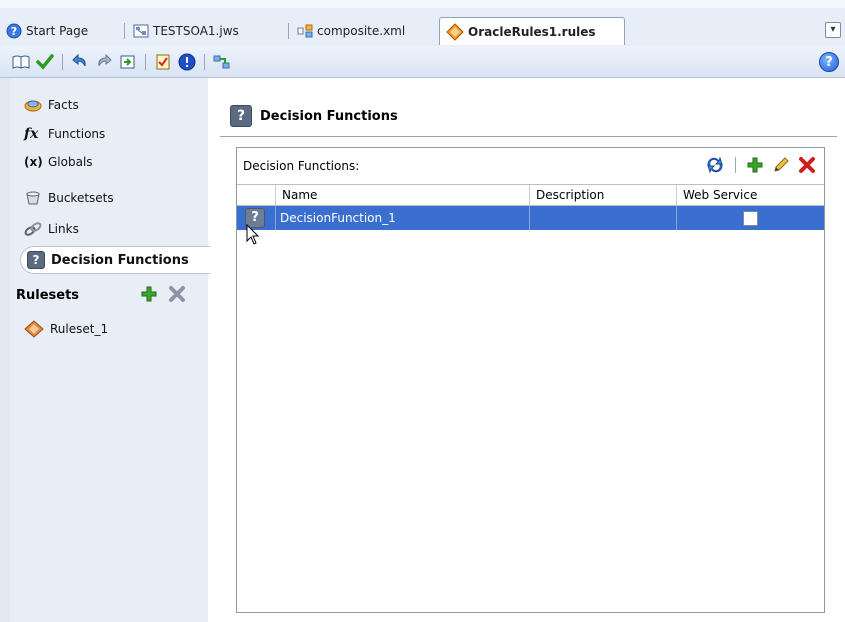 The width and height of the screenshot is (845, 622). I want to click on tab-label: composite.xml, so click(361, 31).